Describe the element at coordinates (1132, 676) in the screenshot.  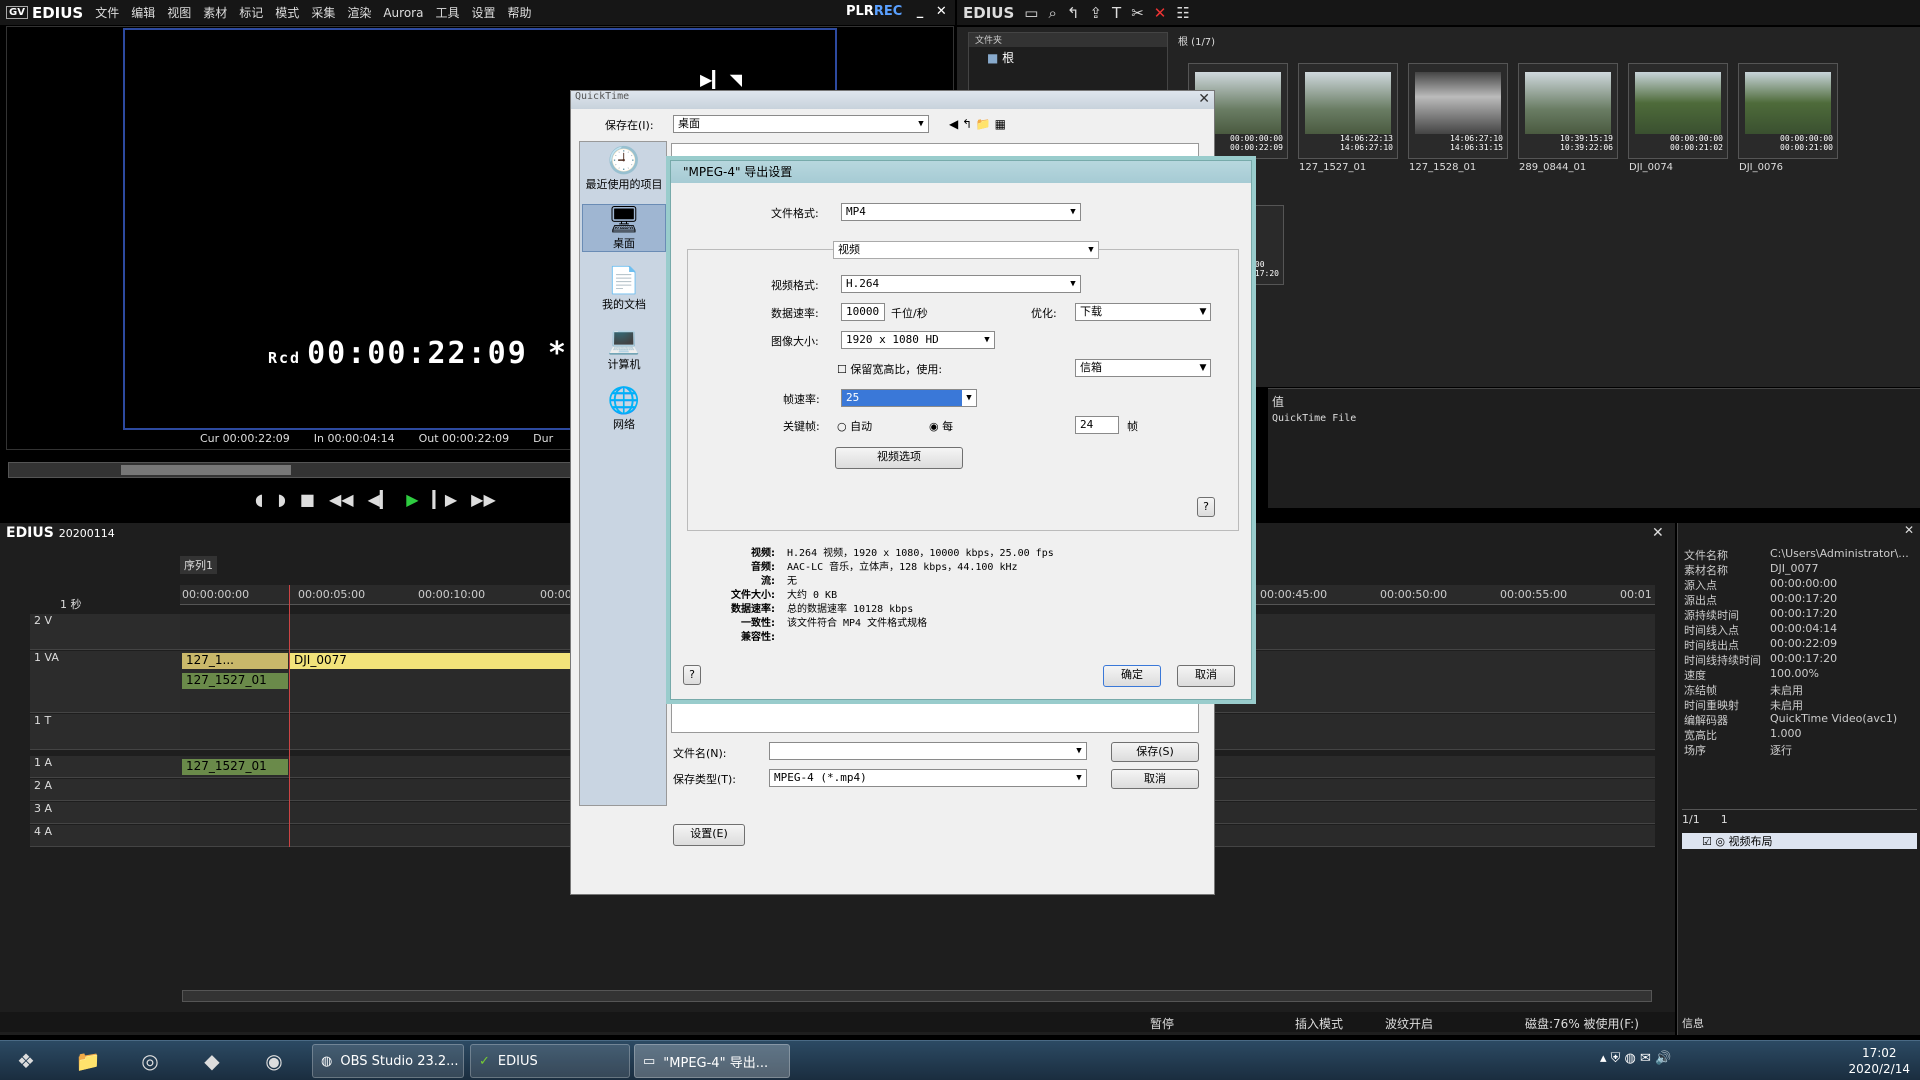
I see `ok-button: 确定` at that location.